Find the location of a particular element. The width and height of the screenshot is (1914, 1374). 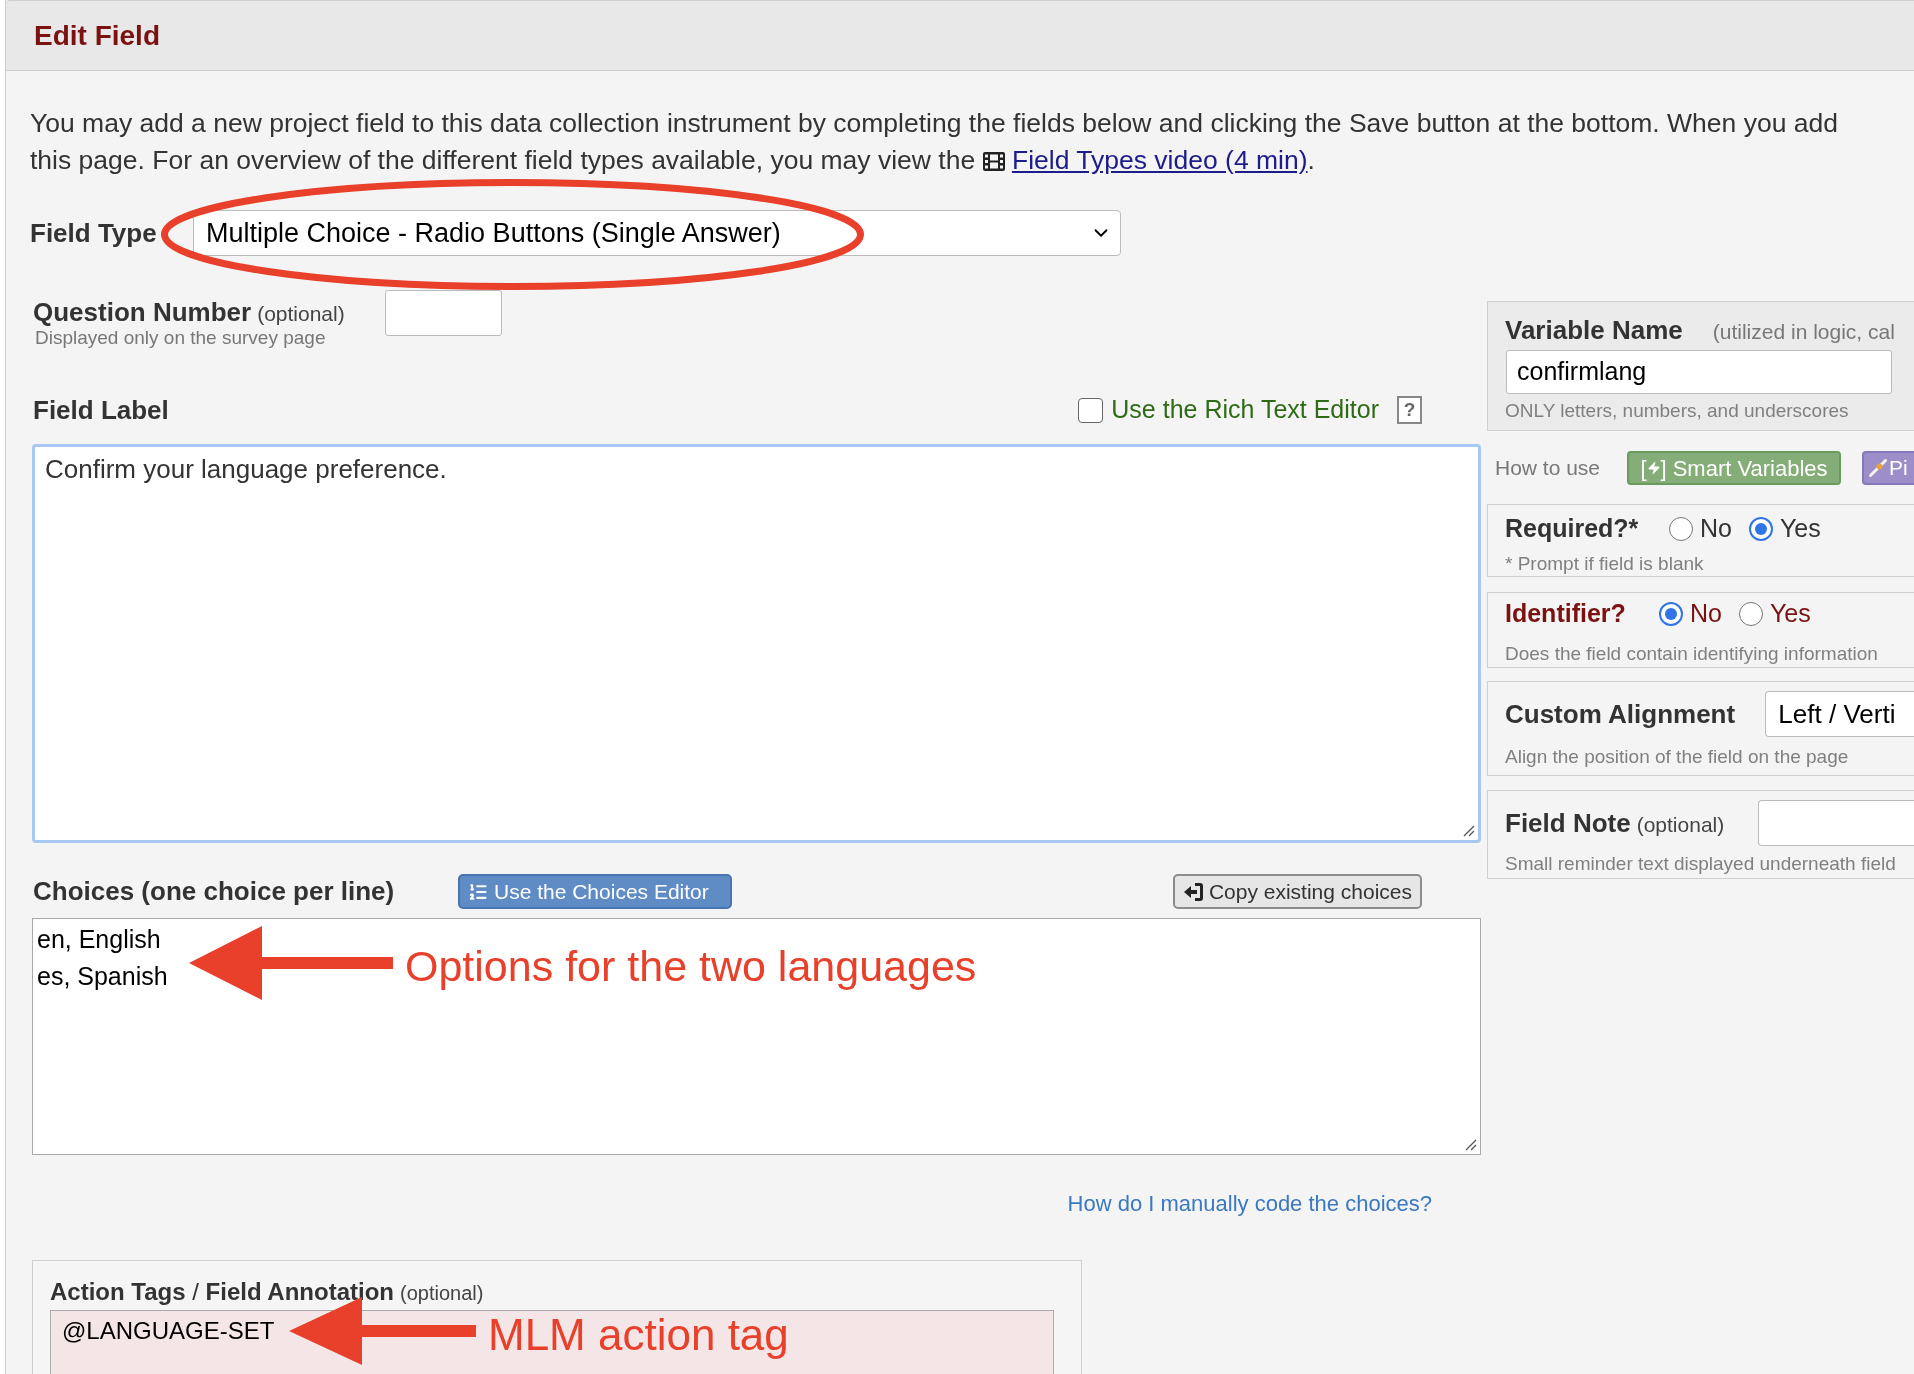

question-number-input is located at coordinates (443, 313).